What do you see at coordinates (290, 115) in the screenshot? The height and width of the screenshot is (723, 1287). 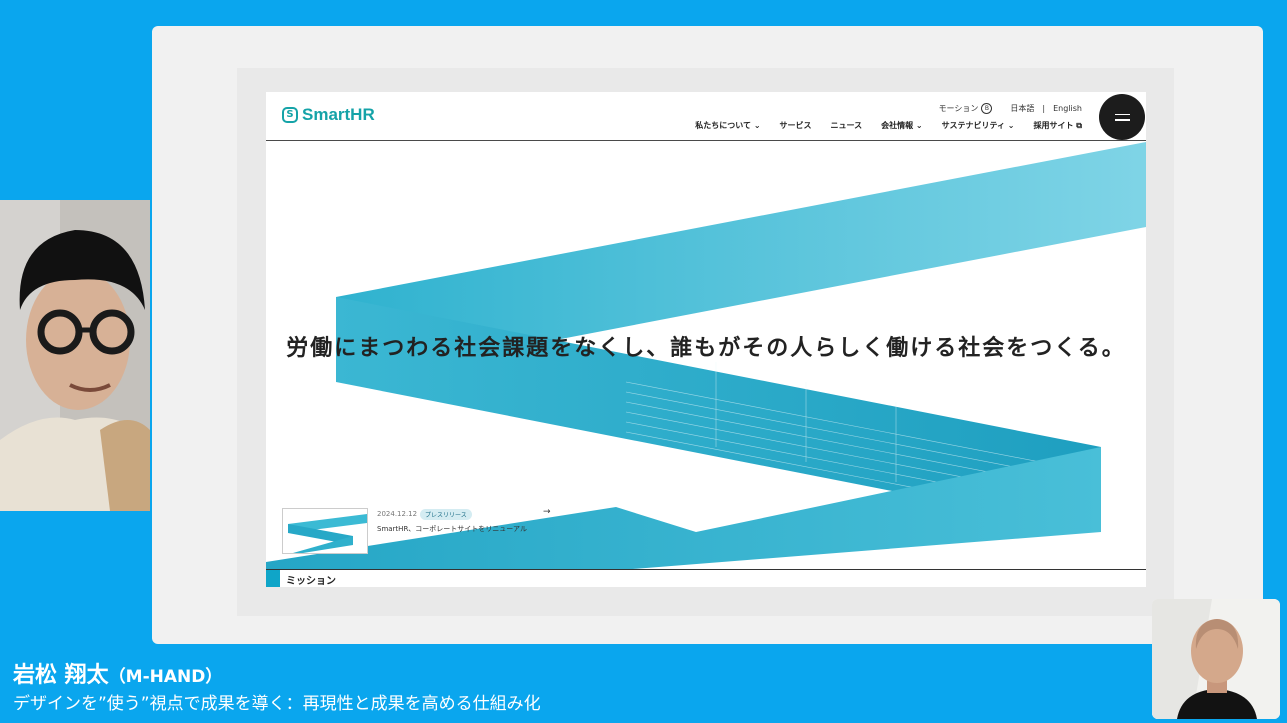 I see `smarthr-logo-icon: S` at bounding box center [290, 115].